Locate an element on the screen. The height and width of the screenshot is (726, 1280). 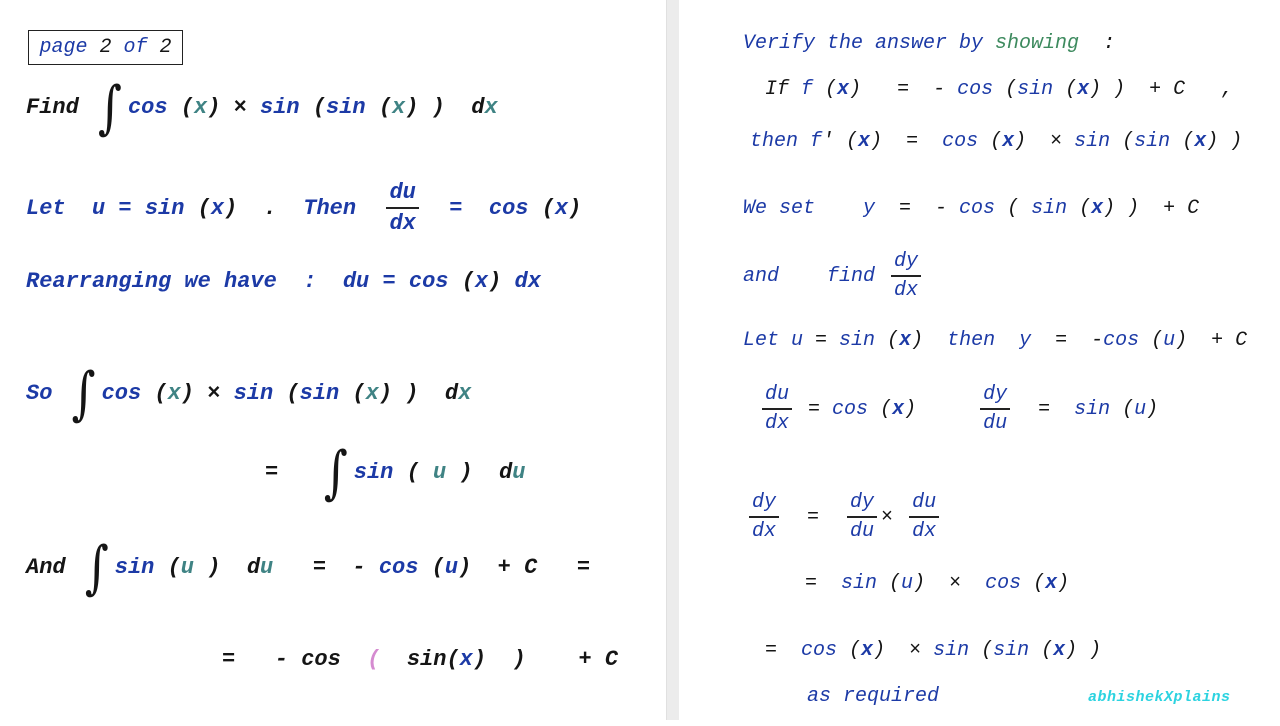
math-token: then f is located at coordinates (786, 141).